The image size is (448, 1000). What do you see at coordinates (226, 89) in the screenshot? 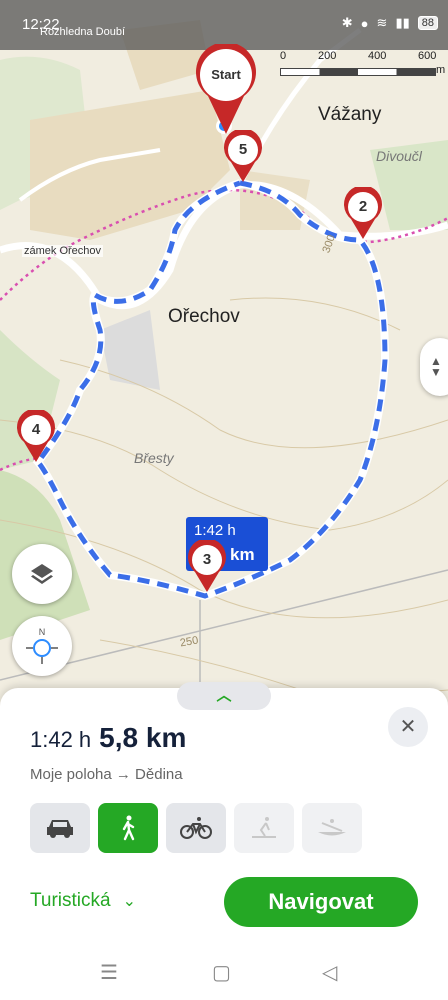
I see `start-marker: Start` at bounding box center [226, 89].